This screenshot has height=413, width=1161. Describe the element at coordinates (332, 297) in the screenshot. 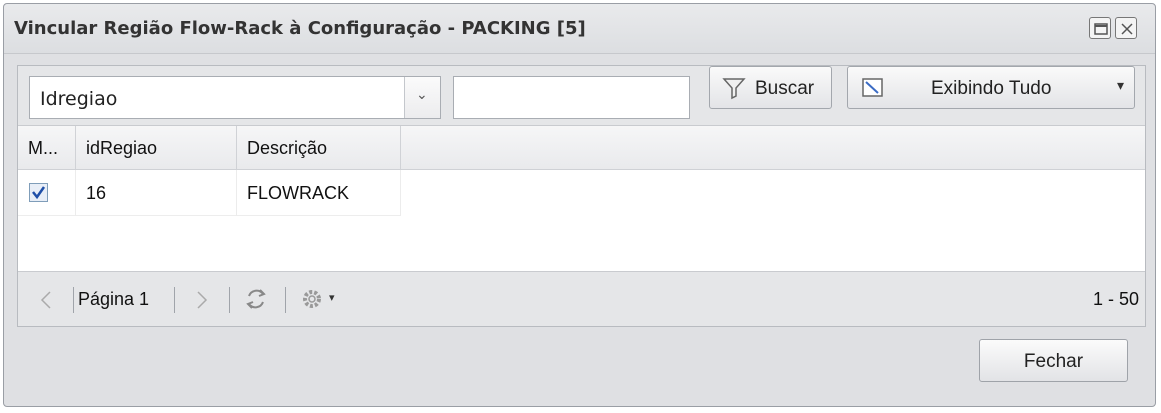

I see `gear-dropdown-arrow-icon: ▾` at that location.